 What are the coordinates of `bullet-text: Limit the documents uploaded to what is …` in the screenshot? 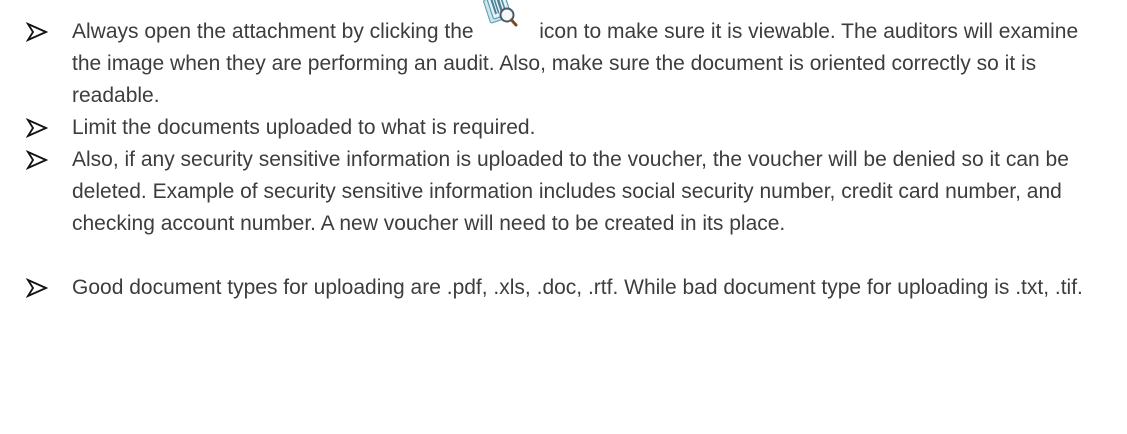 It's located at (304, 127).